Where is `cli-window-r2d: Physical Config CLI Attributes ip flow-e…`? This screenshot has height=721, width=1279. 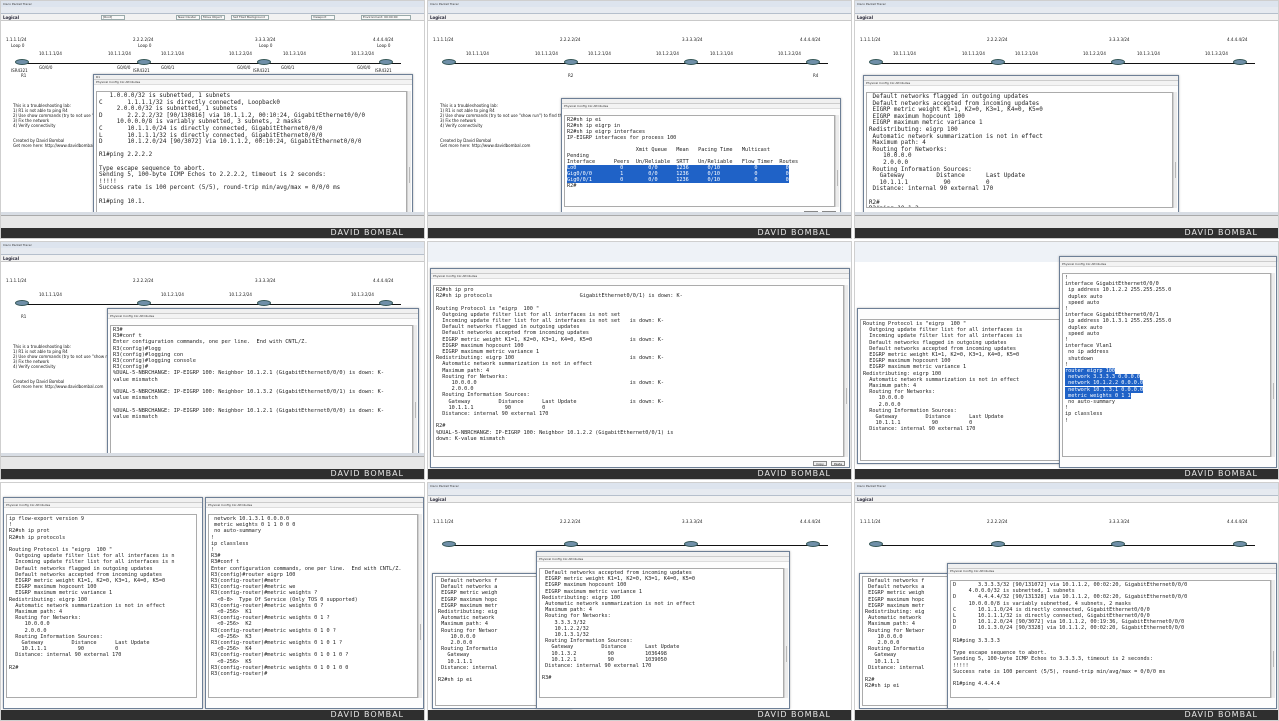
cli-window-r2d: Physical Config CLI Attributes ip flow-e… is located at coordinates (103, 603).